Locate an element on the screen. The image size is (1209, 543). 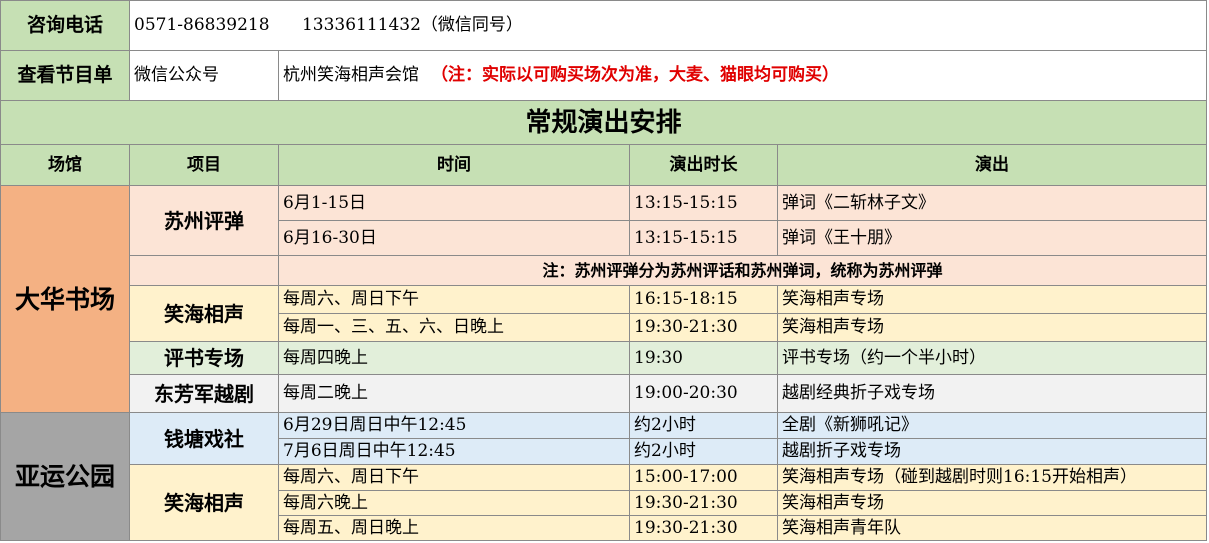
duration-cell: 19:30 is located at coordinates (703, 358).